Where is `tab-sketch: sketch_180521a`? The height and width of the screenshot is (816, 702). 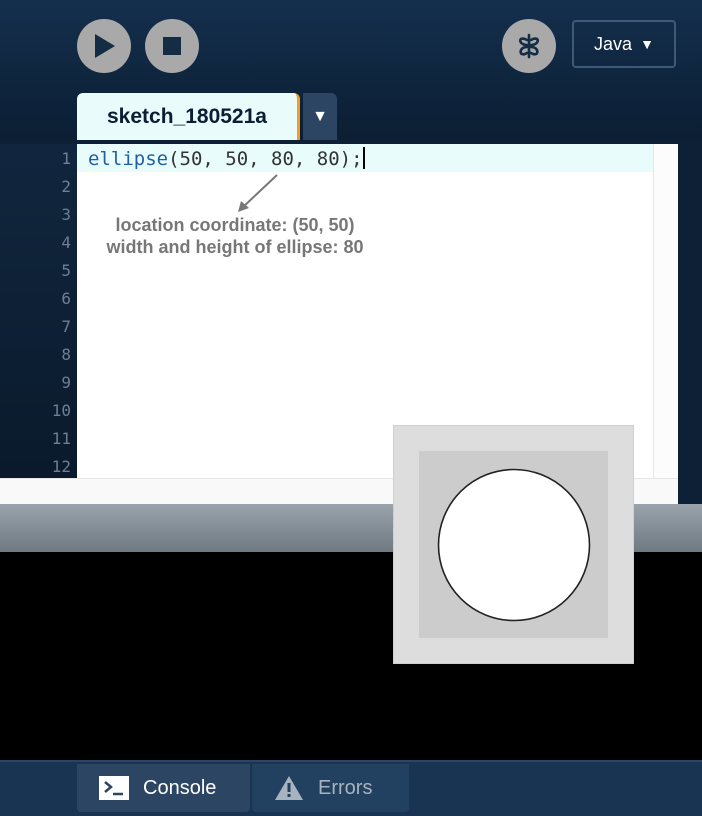
tab-sketch: sketch_180521a is located at coordinates (188, 116).